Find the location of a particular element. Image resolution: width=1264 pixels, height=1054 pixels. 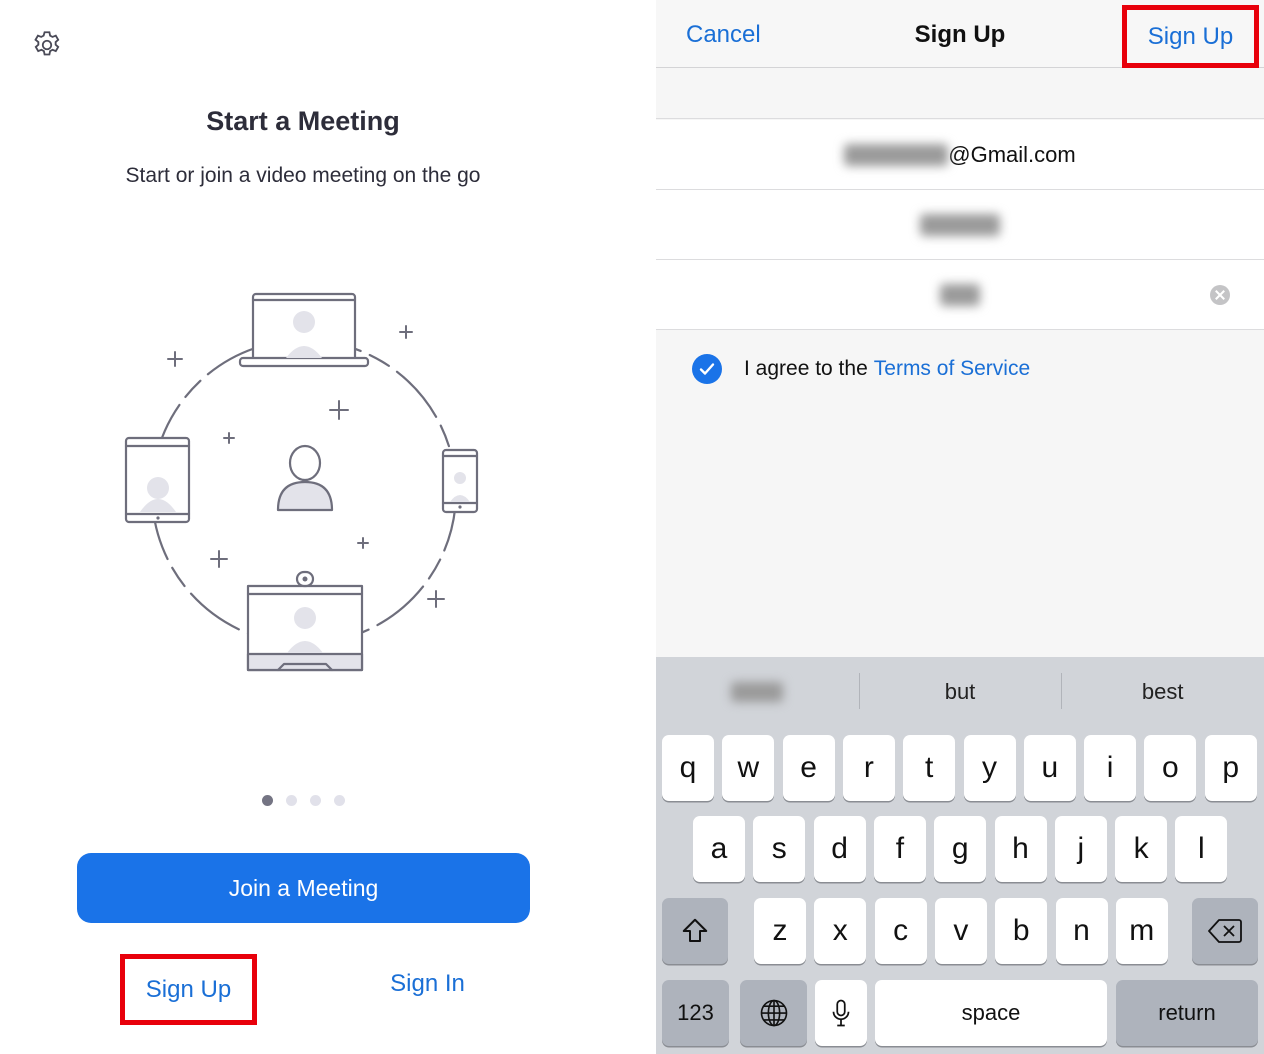

shift-icon is located at coordinates (695, 930).